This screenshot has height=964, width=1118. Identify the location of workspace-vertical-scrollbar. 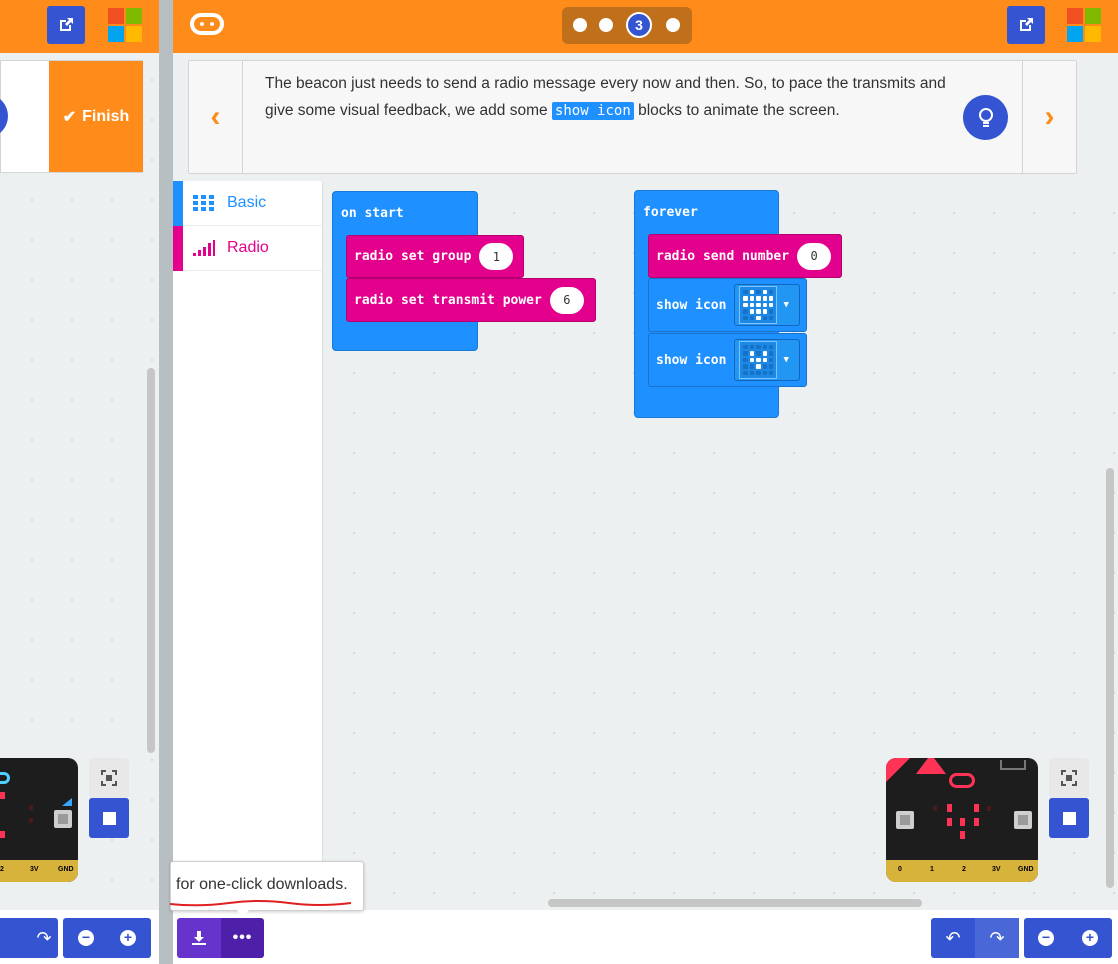
(1110, 678).